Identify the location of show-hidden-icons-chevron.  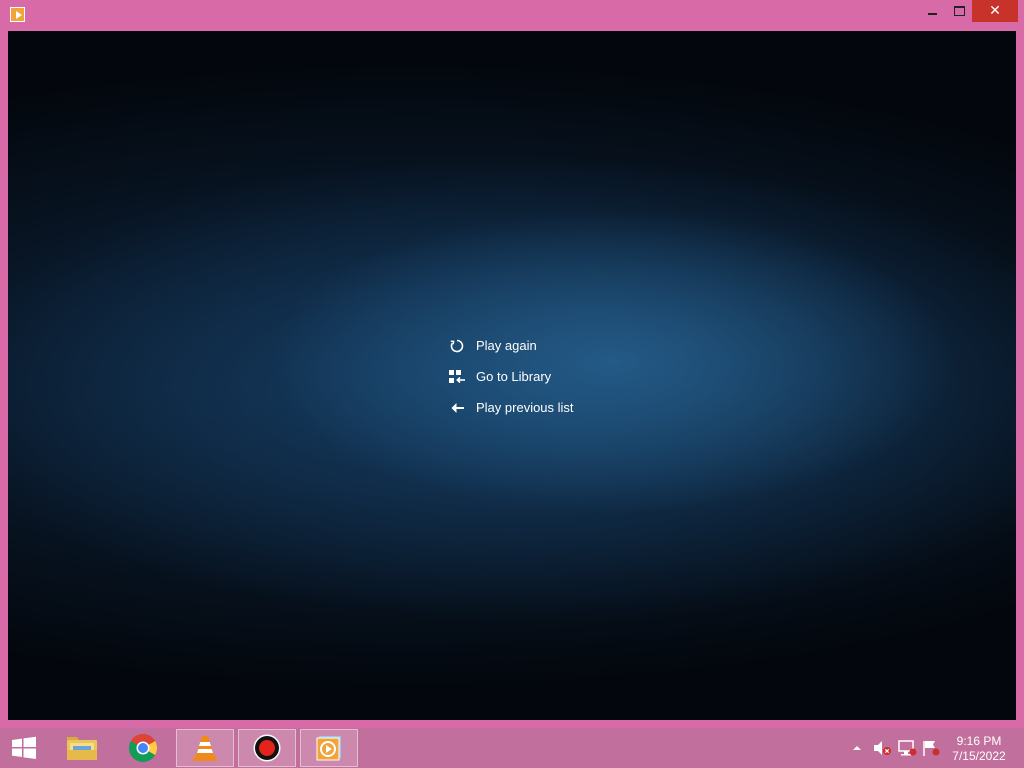
(857, 748).